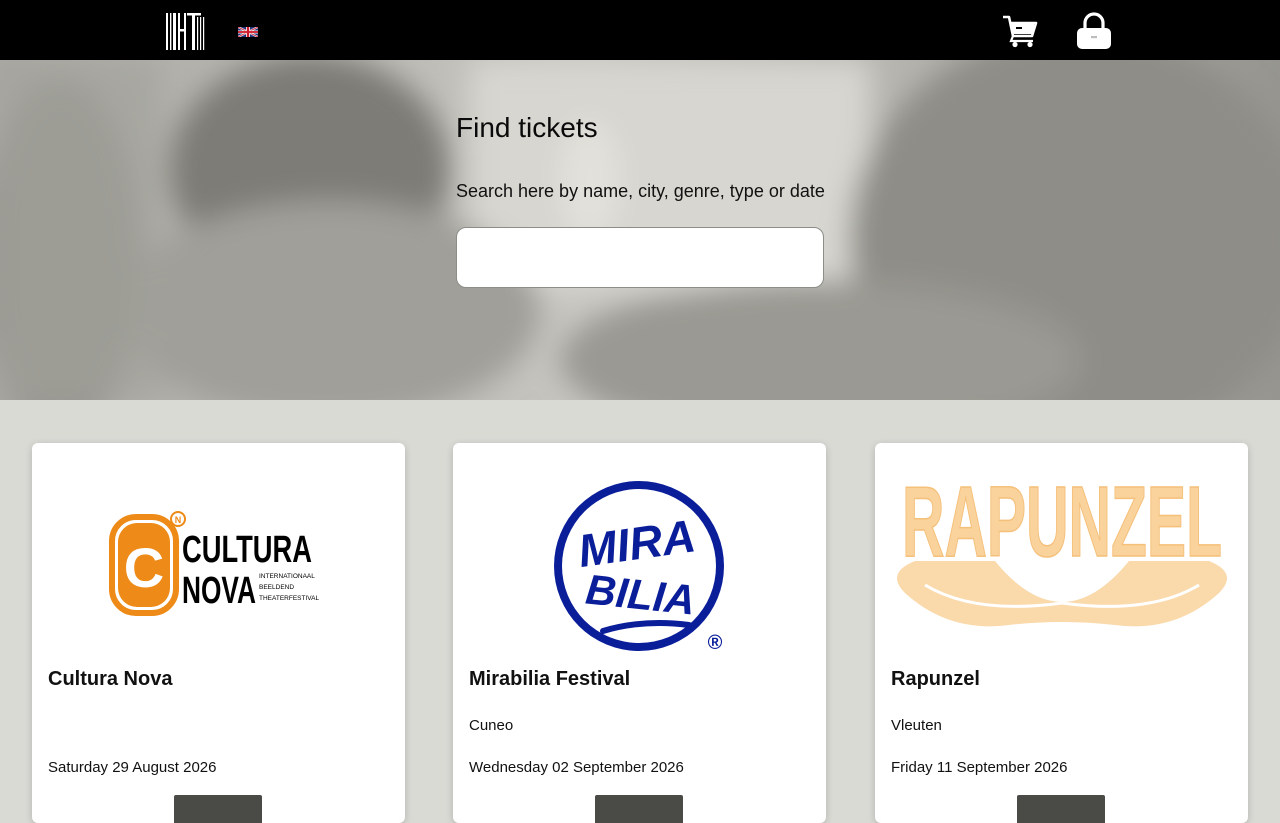 The height and width of the screenshot is (823, 1280). What do you see at coordinates (186, 31) in the screenshot?
I see `iht-logo-icon` at bounding box center [186, 31].